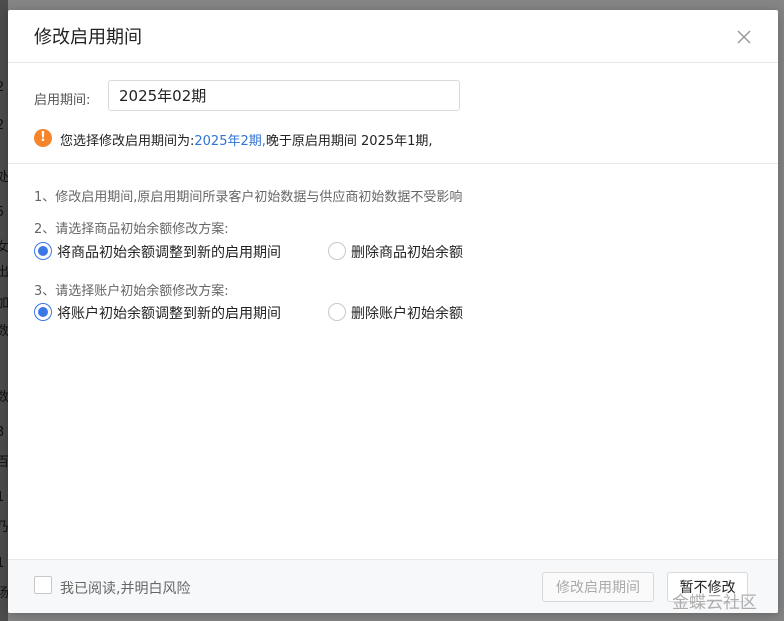  I want to click on warning-new-period: 2025年2期,, so click(230, 141).